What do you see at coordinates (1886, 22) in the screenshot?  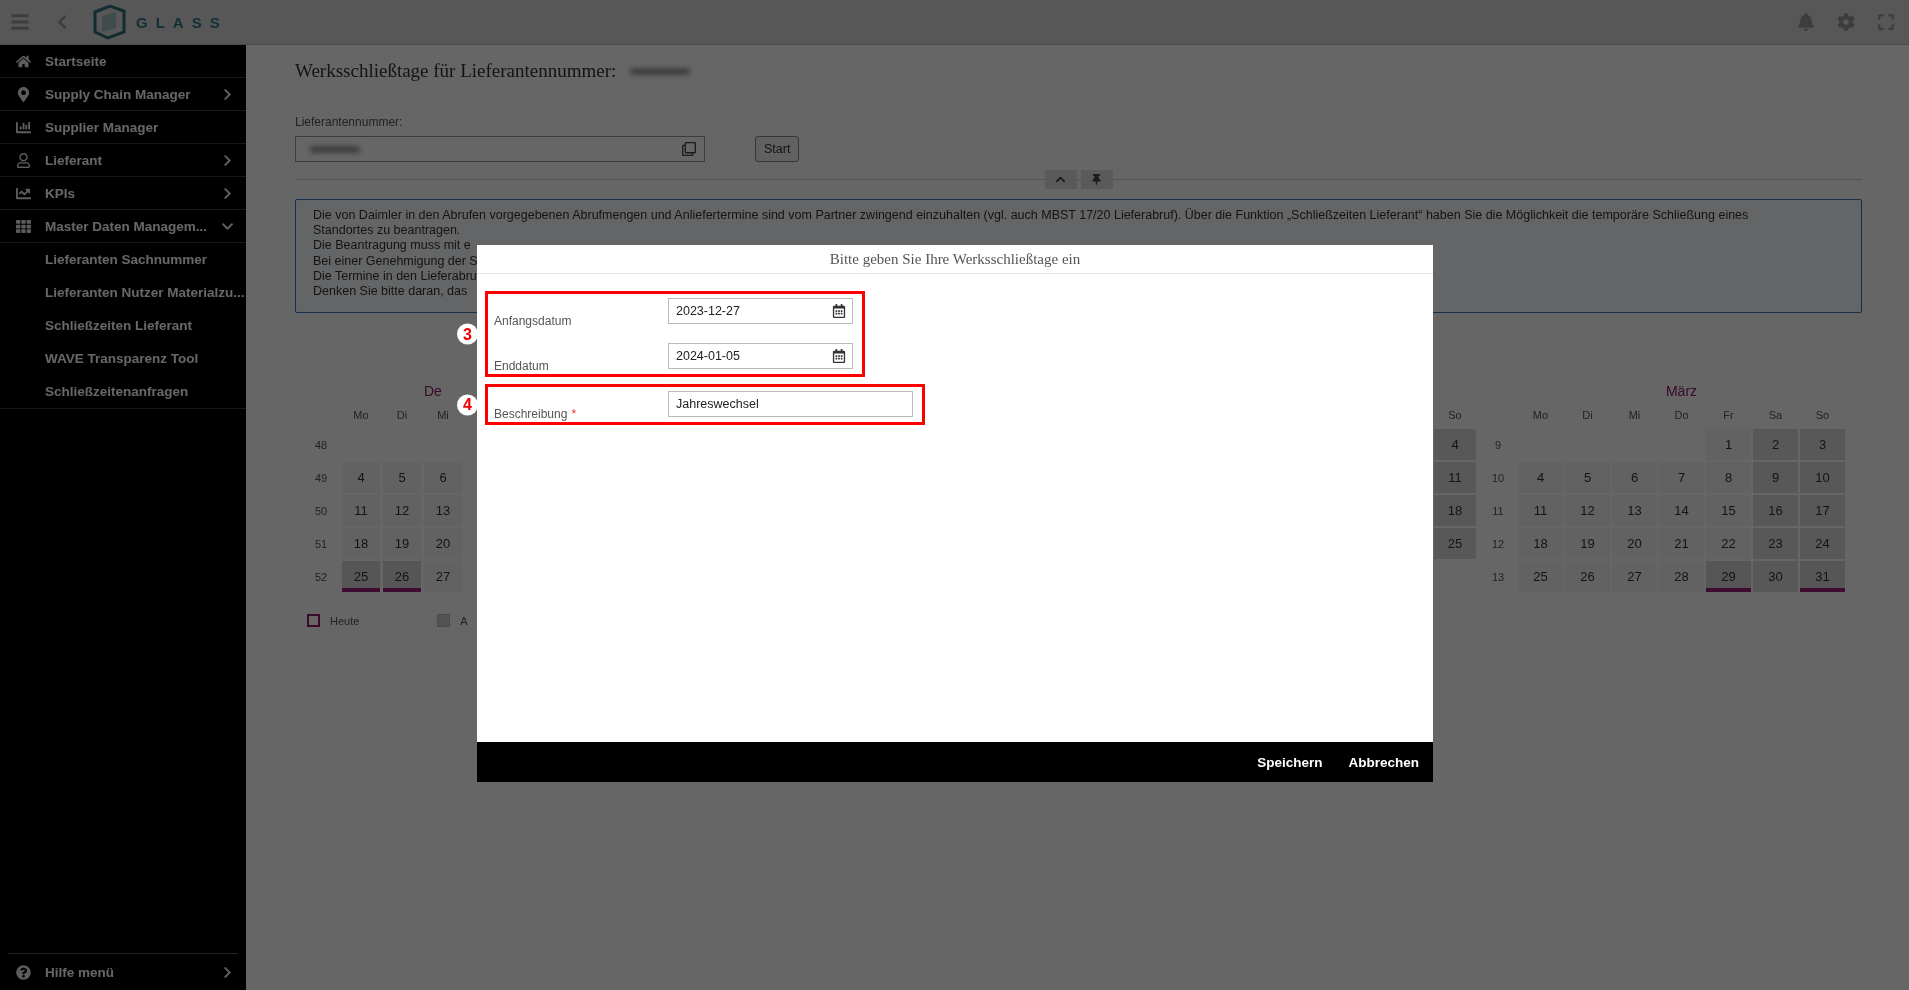 I see `expand-icon` at bounding box center [1886, 22].